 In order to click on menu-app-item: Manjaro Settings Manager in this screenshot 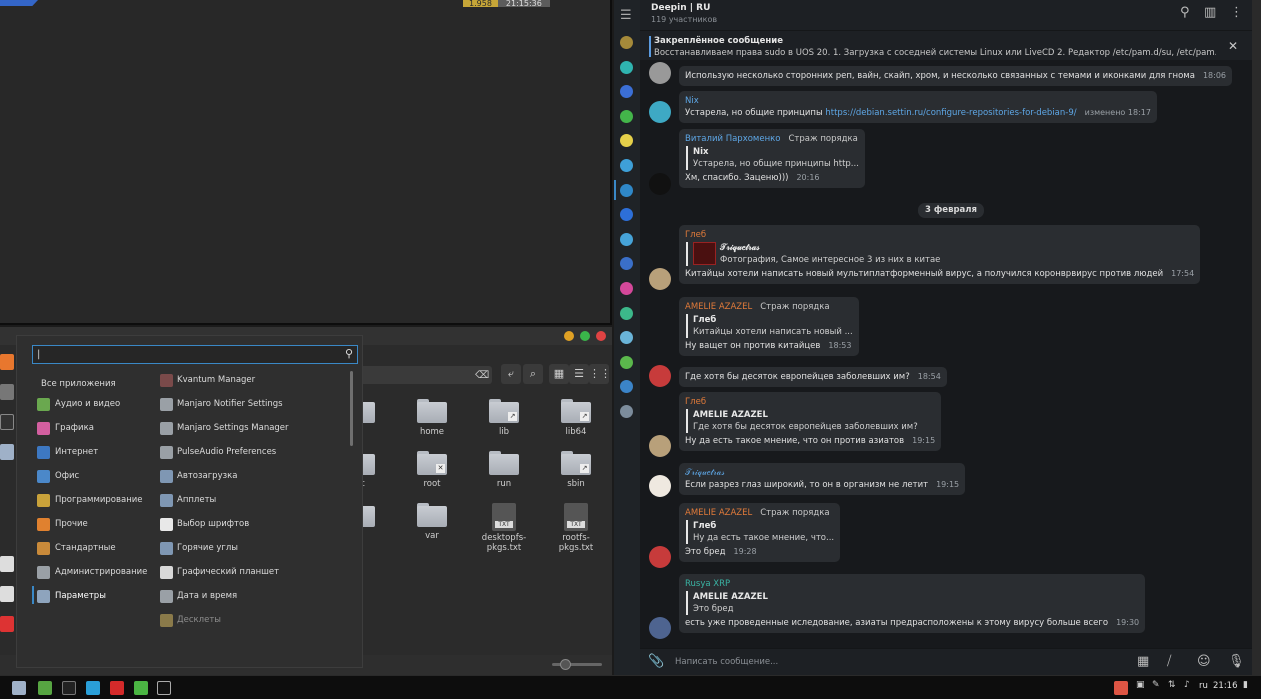, I will do `click(255, 428)`.